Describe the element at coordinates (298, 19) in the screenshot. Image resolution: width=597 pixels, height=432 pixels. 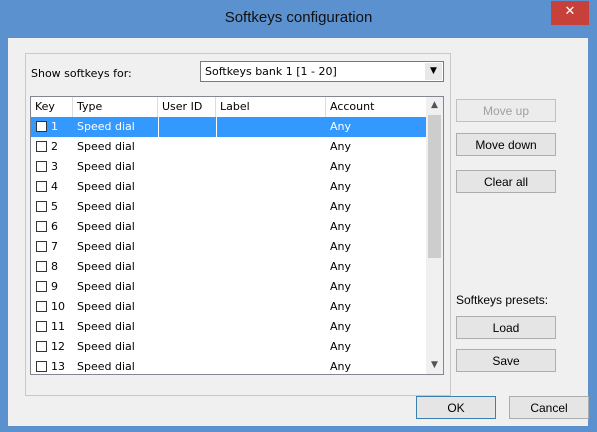
I see `title-bar: Softkeys configuration ✕` at that location.